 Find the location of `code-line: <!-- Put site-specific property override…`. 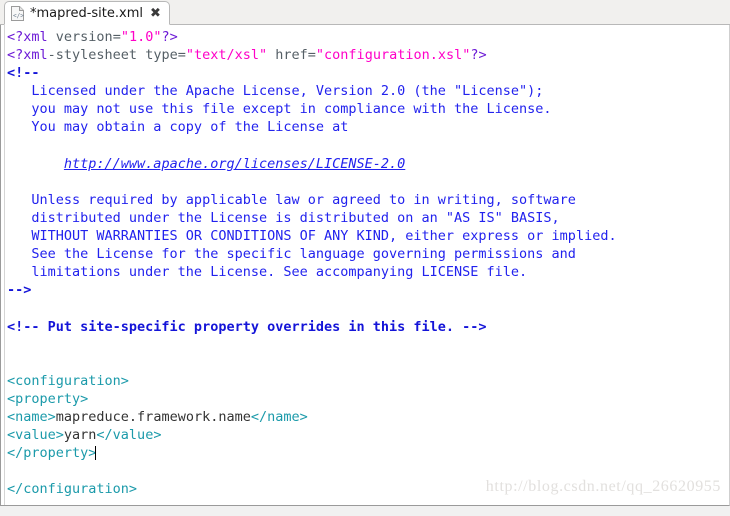

code-line: <!-- Put site-specific property override… is located at coordinates (368, 327).